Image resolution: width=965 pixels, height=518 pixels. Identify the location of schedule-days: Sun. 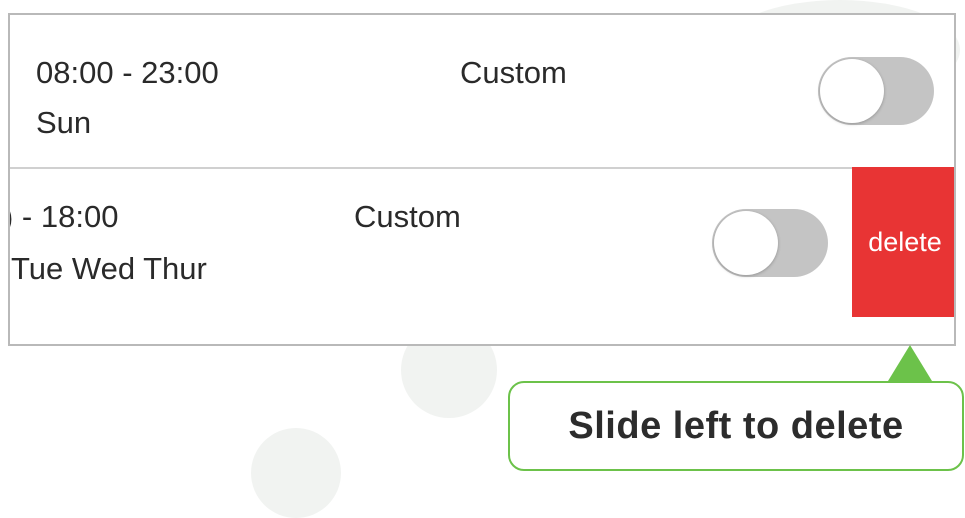
(64, 122).